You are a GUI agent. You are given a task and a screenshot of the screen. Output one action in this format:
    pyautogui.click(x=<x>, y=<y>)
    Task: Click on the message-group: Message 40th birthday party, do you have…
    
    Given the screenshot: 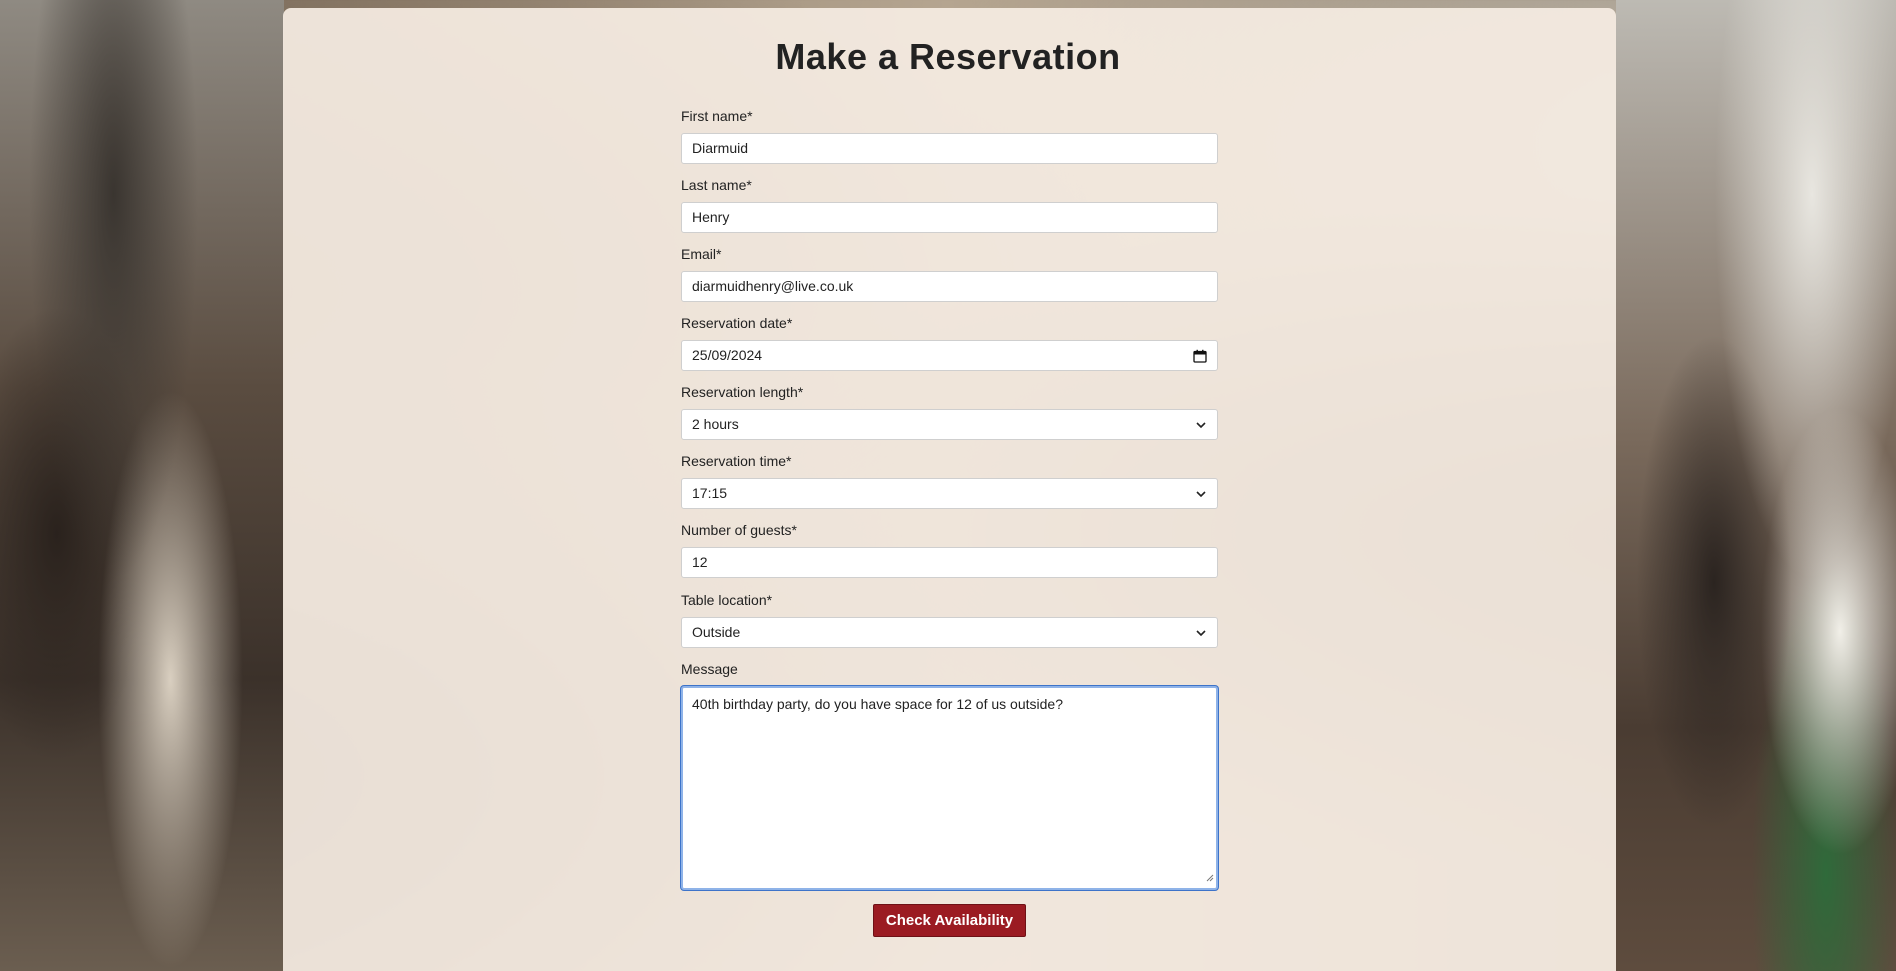 What is the action you would take?
    pyautogui.click(x=949, y=774)
    